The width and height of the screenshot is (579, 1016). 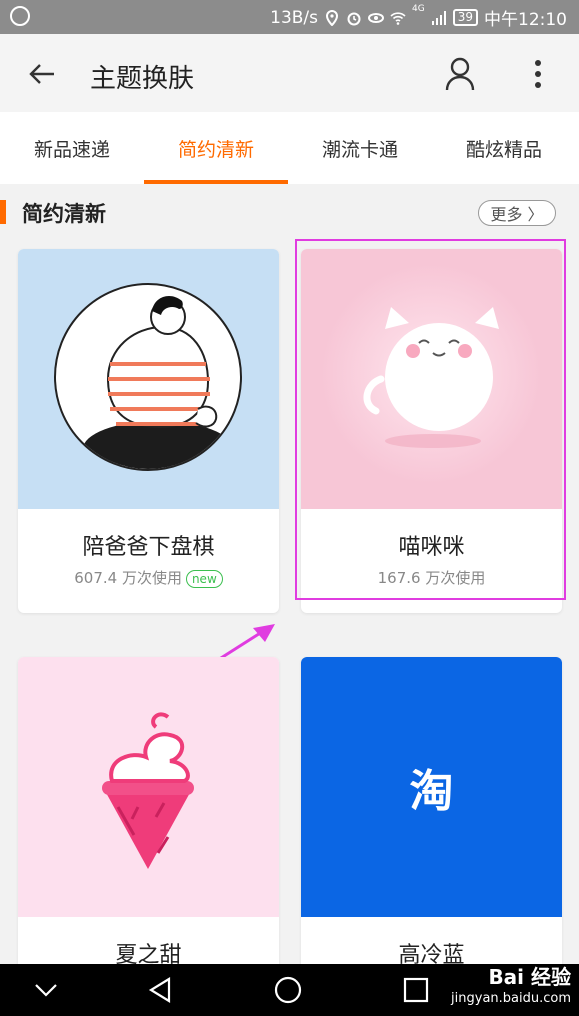 I want to click on theme-usage: 607.4 万次使用 new, so click(x=148, y=577).